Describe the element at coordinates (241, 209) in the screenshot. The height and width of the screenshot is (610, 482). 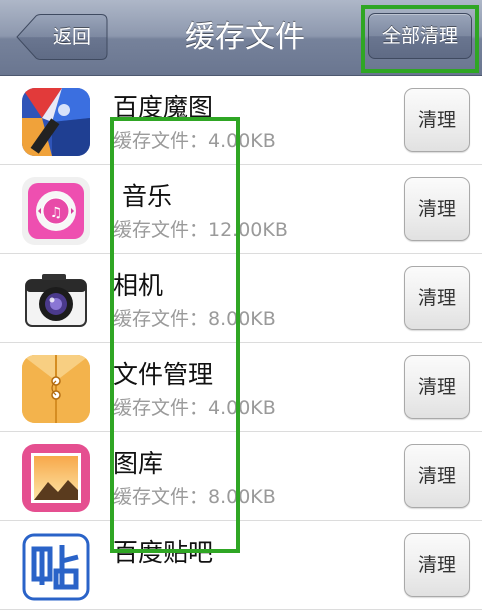
I see `list-item: ♫ 音乐 缓存文件：12.00KB 清理` at that location.